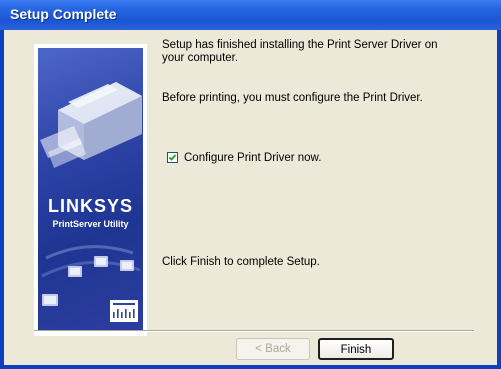 The width and height of the screenshot is (501, 369). I want to click on finish-hint: Click Finish to complete Setup., so click(241, 262).